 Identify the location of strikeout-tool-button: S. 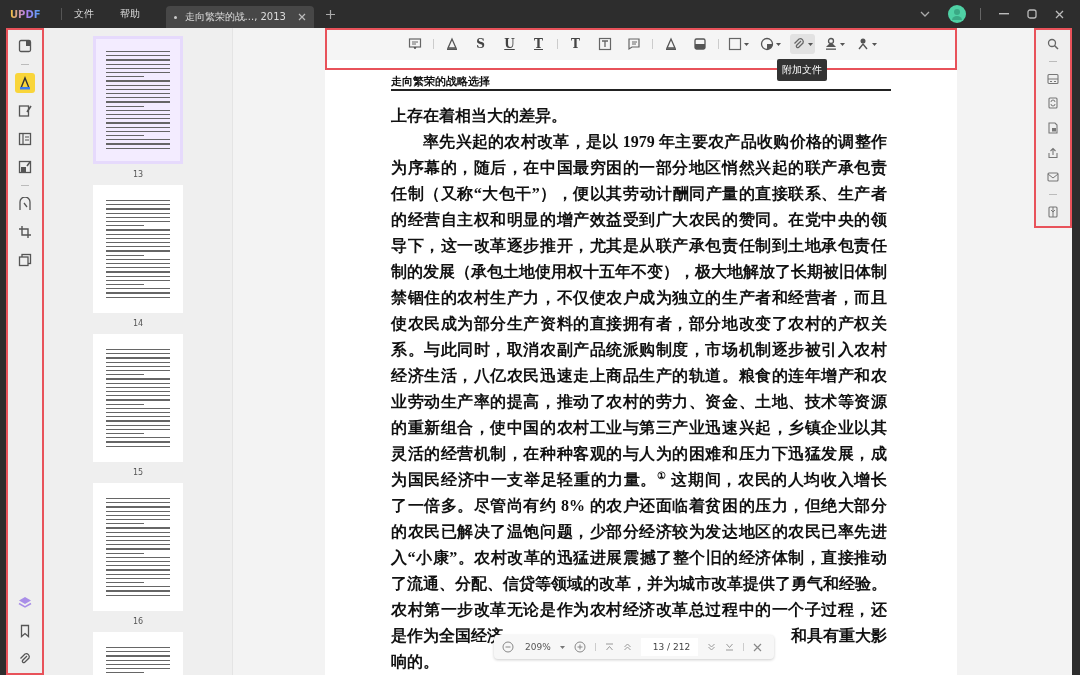
(480, 44).